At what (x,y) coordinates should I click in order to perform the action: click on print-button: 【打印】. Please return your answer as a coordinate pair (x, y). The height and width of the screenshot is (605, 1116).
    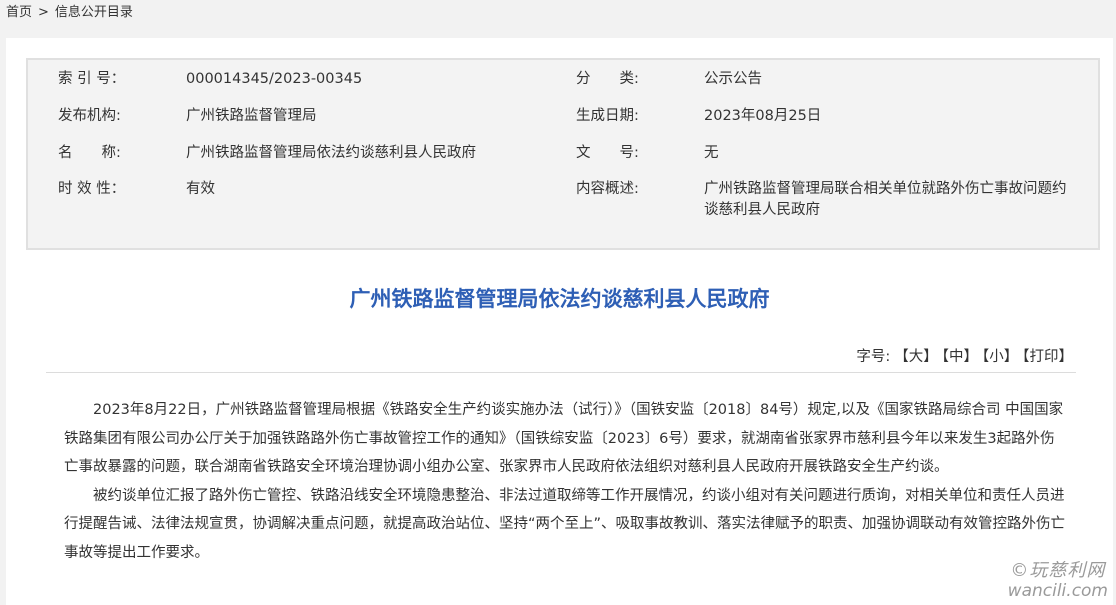
    Looking at the image, I should click on (1047, 357).